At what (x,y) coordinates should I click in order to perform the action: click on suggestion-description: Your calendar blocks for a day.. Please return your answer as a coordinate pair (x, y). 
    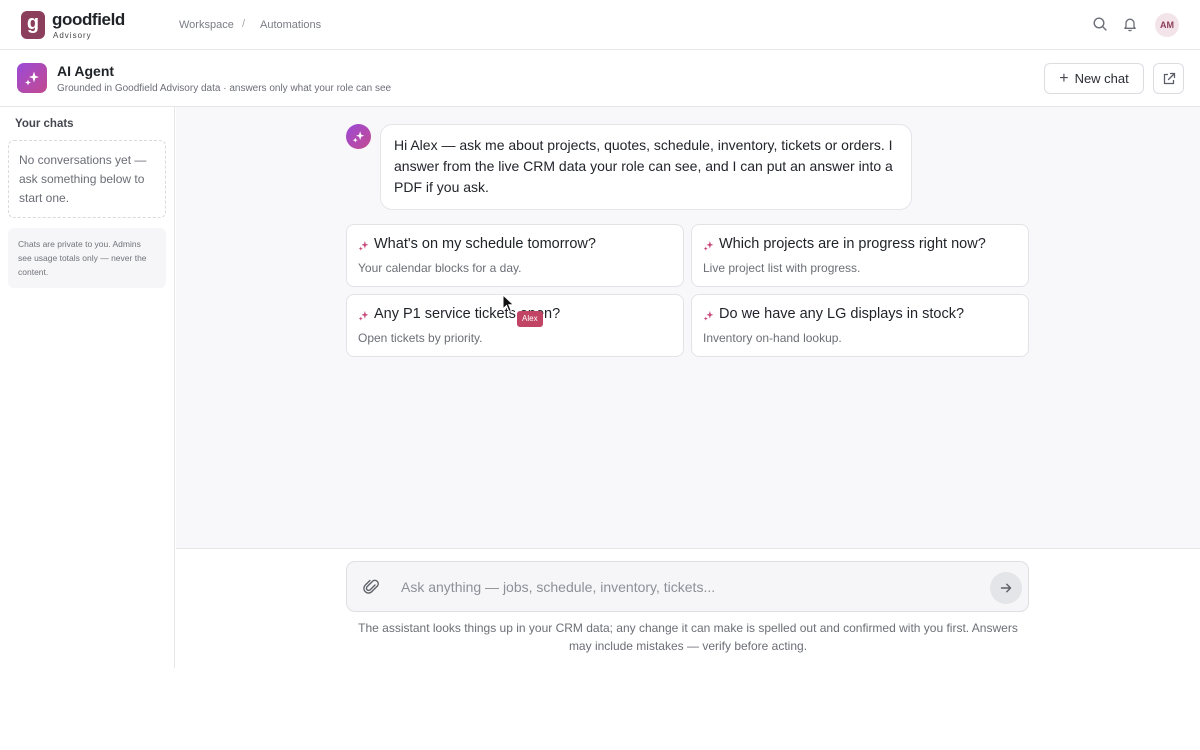
    Looking at the image, I should click on (440, 268).